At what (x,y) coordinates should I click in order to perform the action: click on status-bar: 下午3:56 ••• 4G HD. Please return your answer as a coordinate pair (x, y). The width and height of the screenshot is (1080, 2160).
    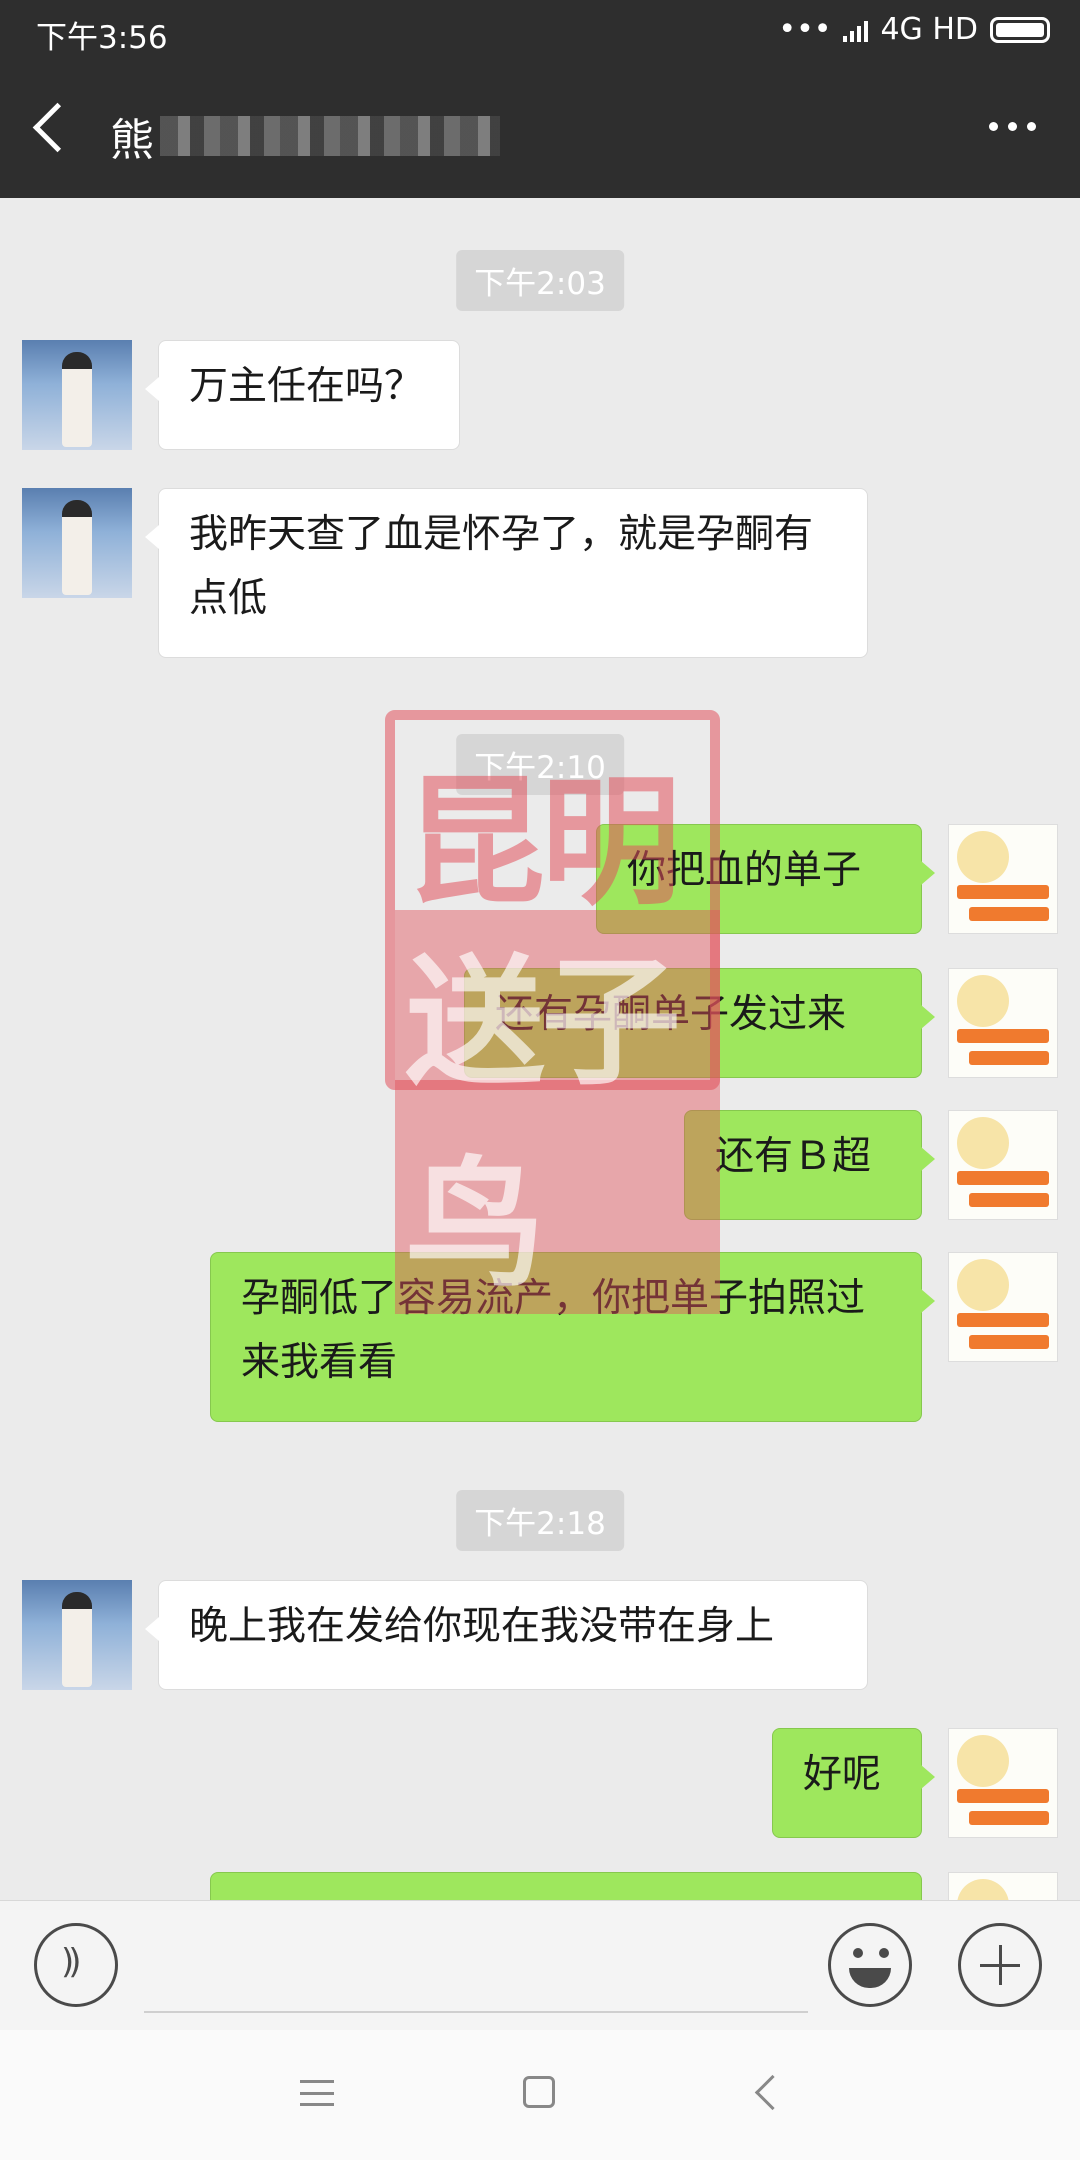
    Looking at the image, I should click on (540, 33).